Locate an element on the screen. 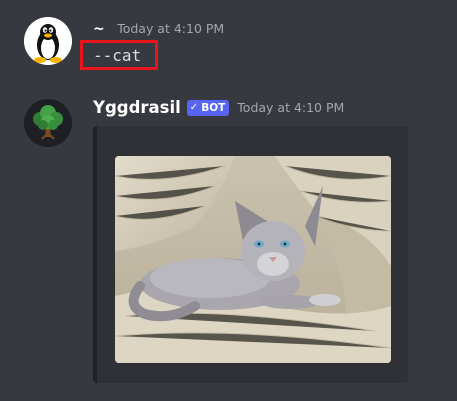 This screenshot has height=401, width=457. message-header: Yggdrasil ✓ BOT Today at 4:10 PM is located at coordinates (218, 107).